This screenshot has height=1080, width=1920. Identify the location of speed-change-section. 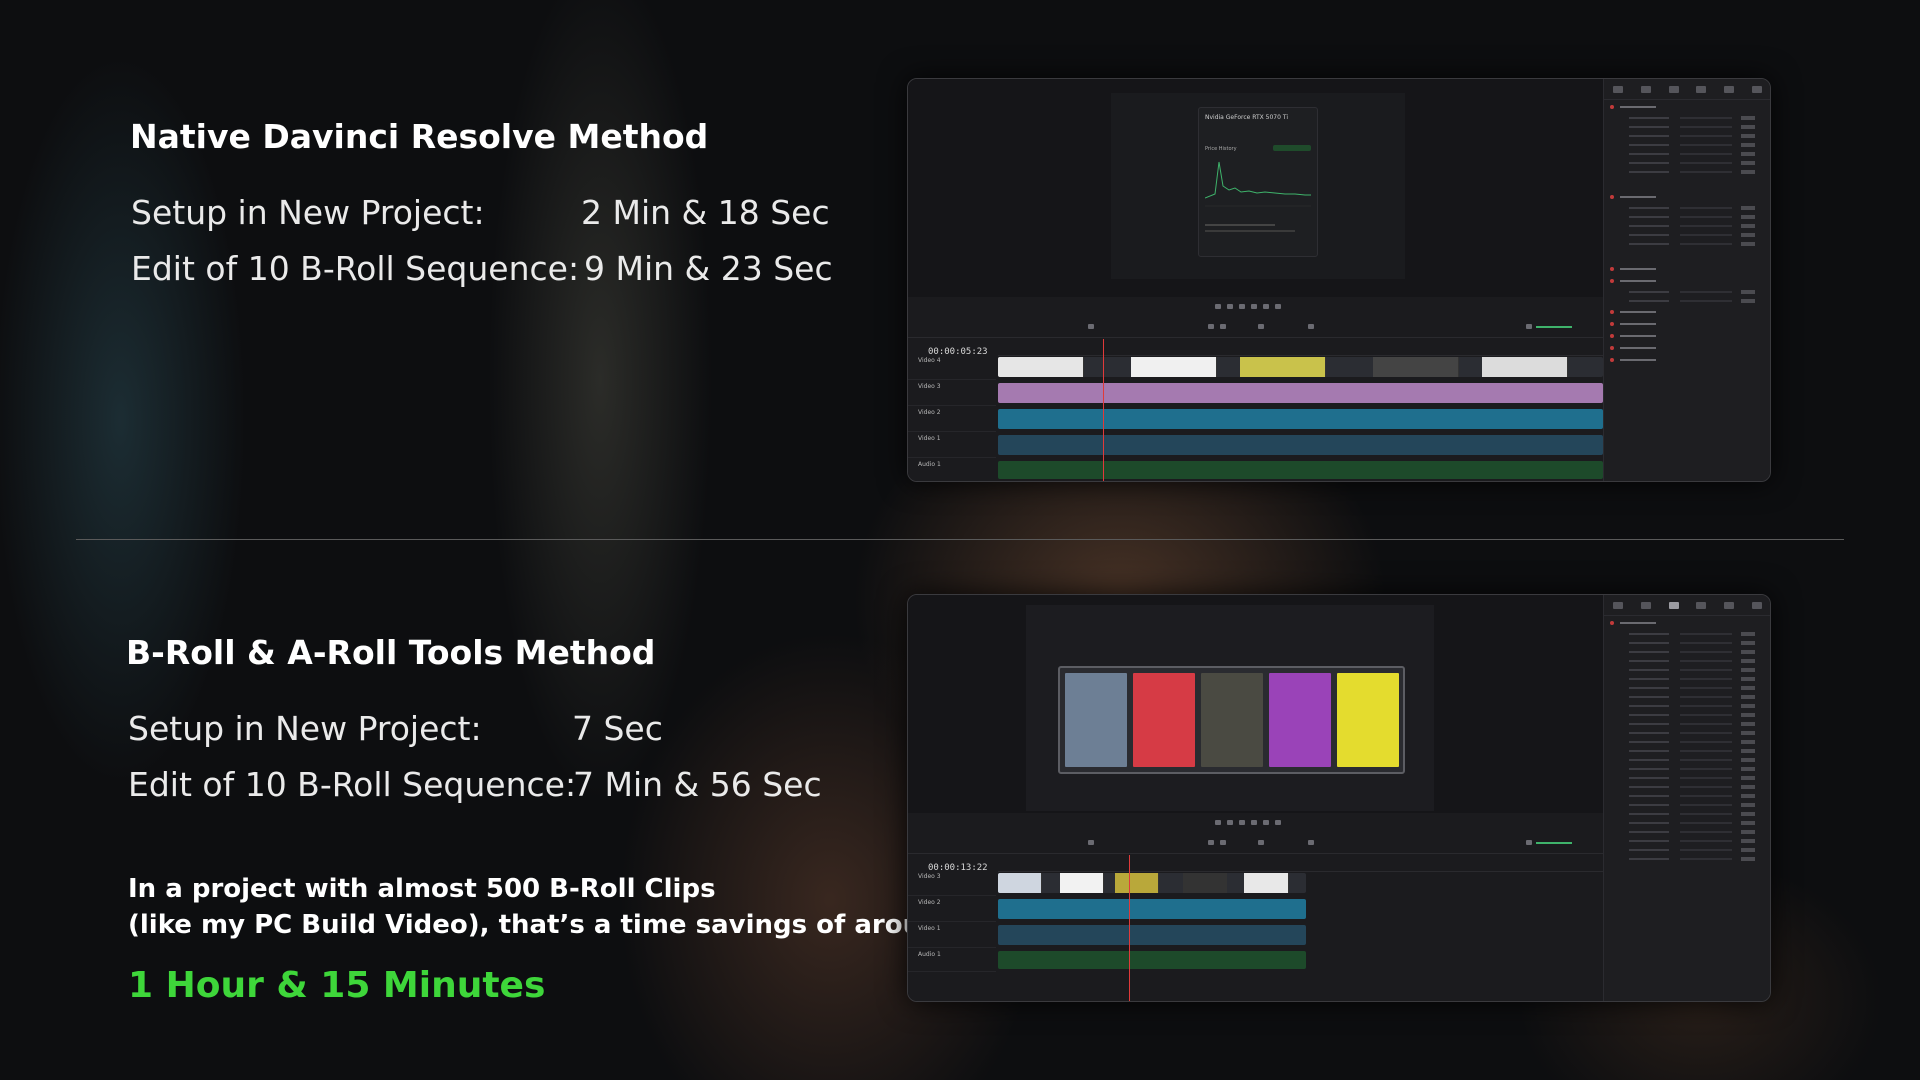
(1687, 312).